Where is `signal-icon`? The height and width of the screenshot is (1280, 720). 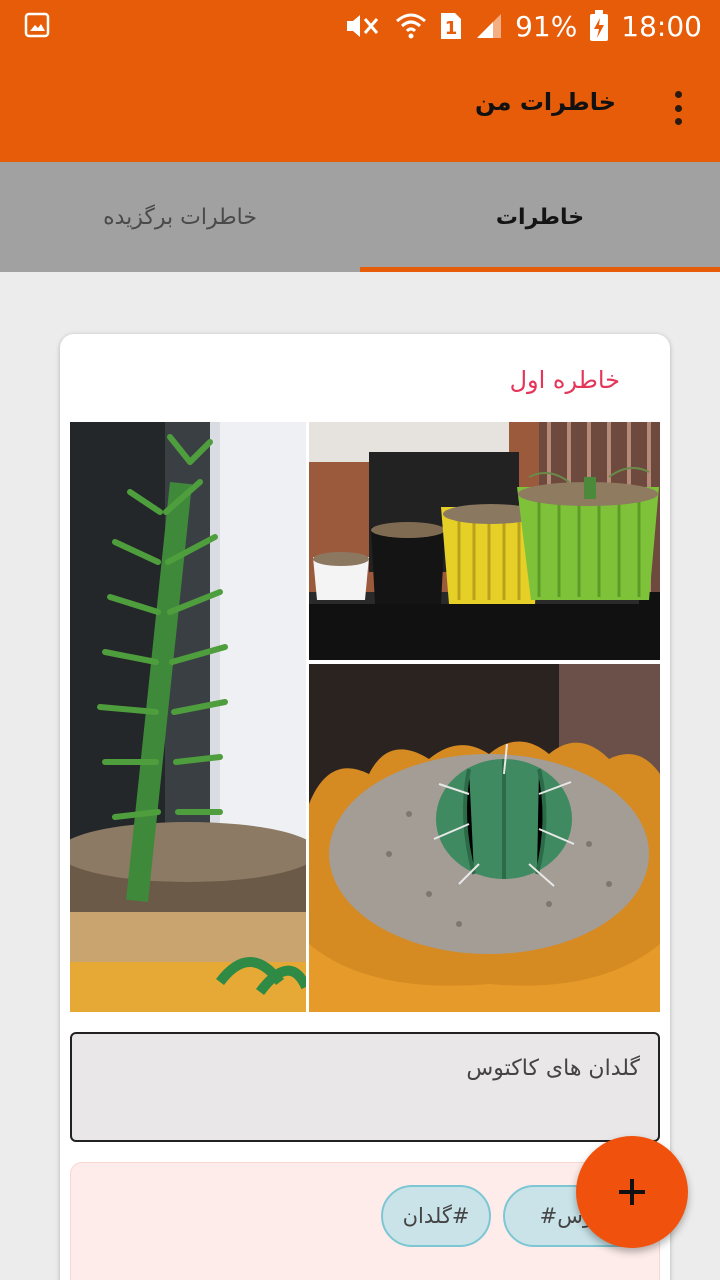 signal-icon is located at coordinates (489, 26).